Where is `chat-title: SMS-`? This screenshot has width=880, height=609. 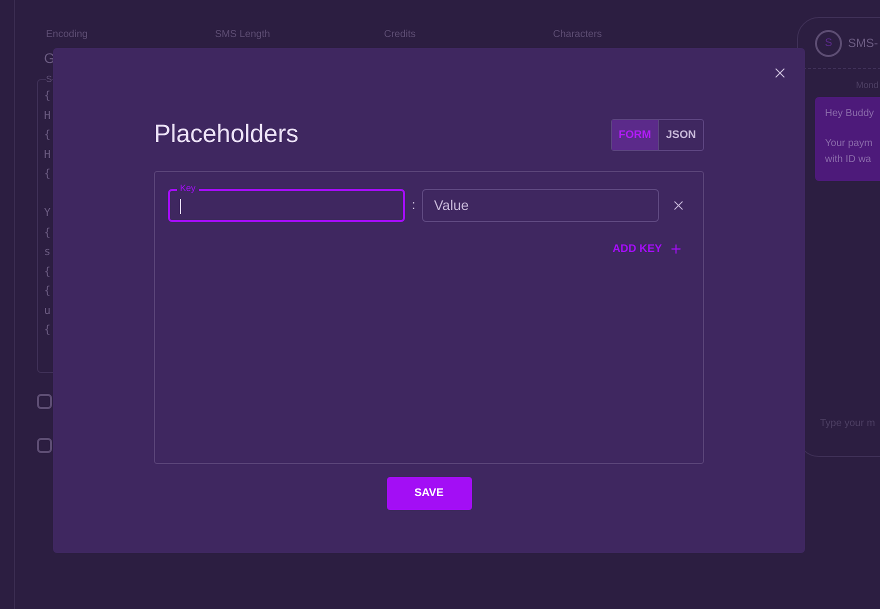 chat-title: SMS- is located at coordinates (863, 43).